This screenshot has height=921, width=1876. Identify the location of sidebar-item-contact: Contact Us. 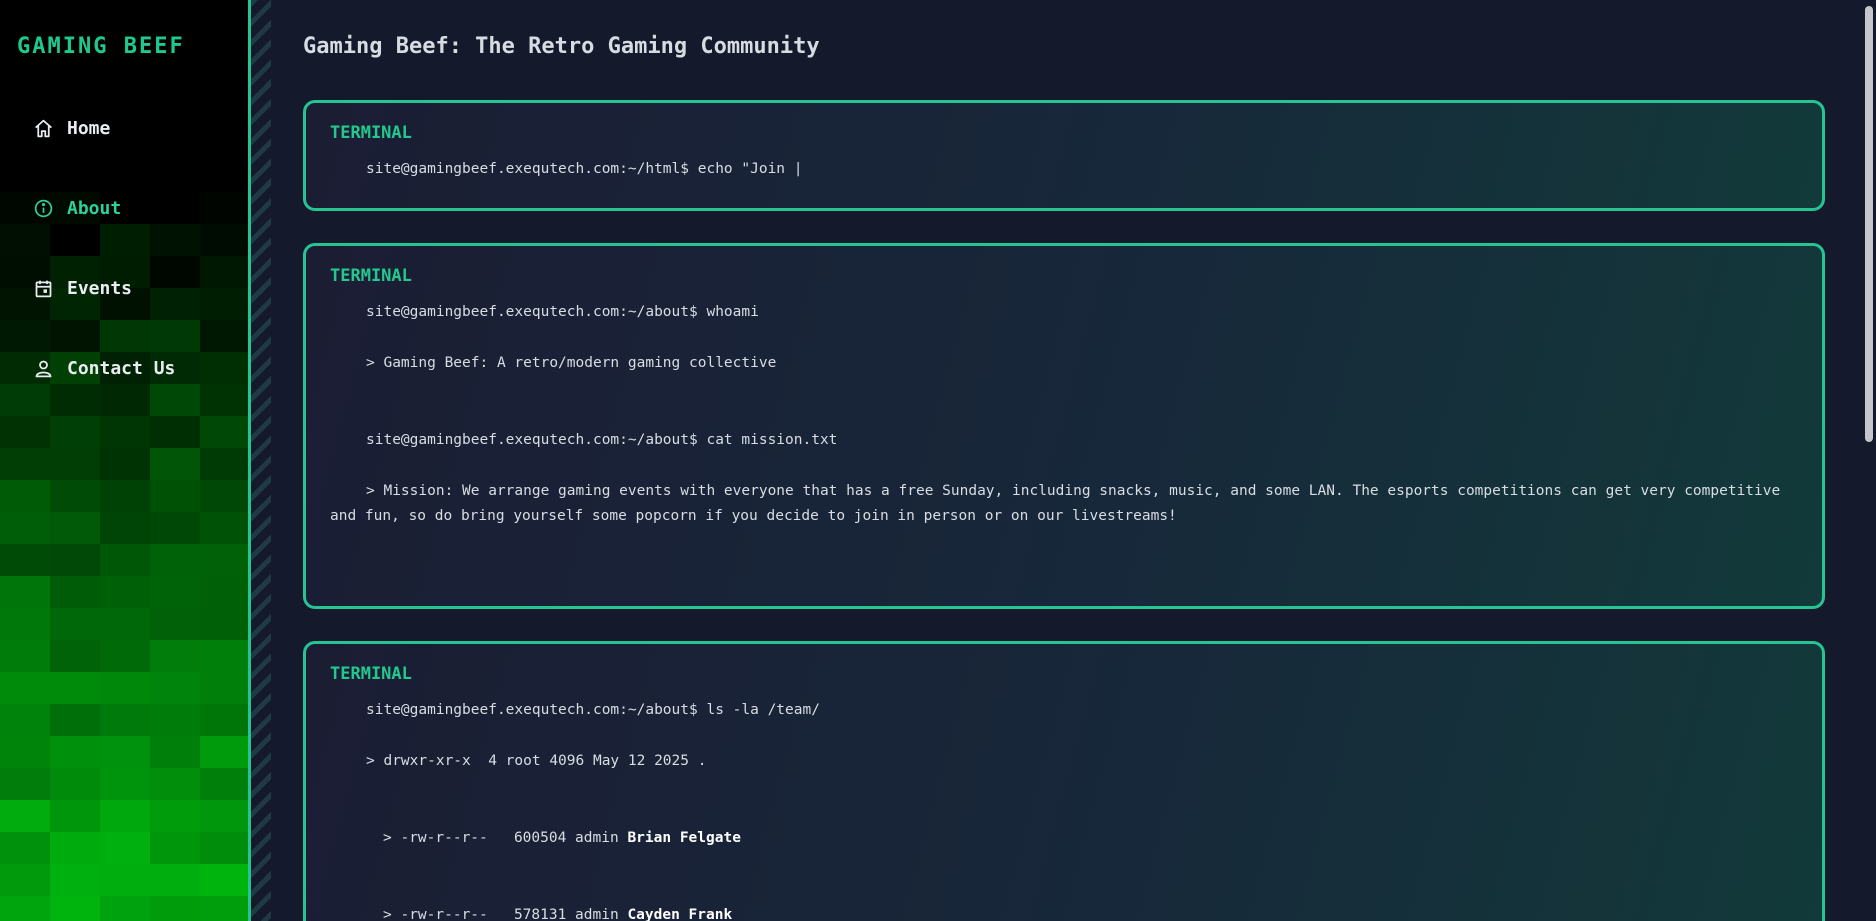
(104, 368).